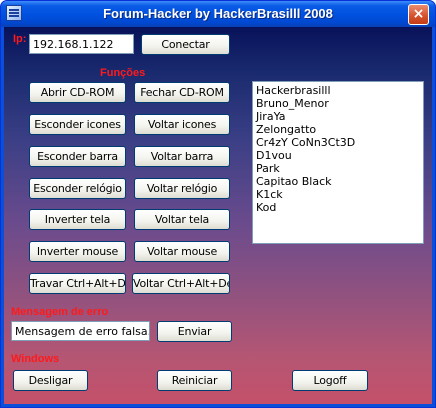 The height and width of the screenshot is (408, 436). What do you see at coordinates (182, 188) in the screenshot?
I see `restore-clock-button: Voltar relógio` at bounding box center [182, 188].